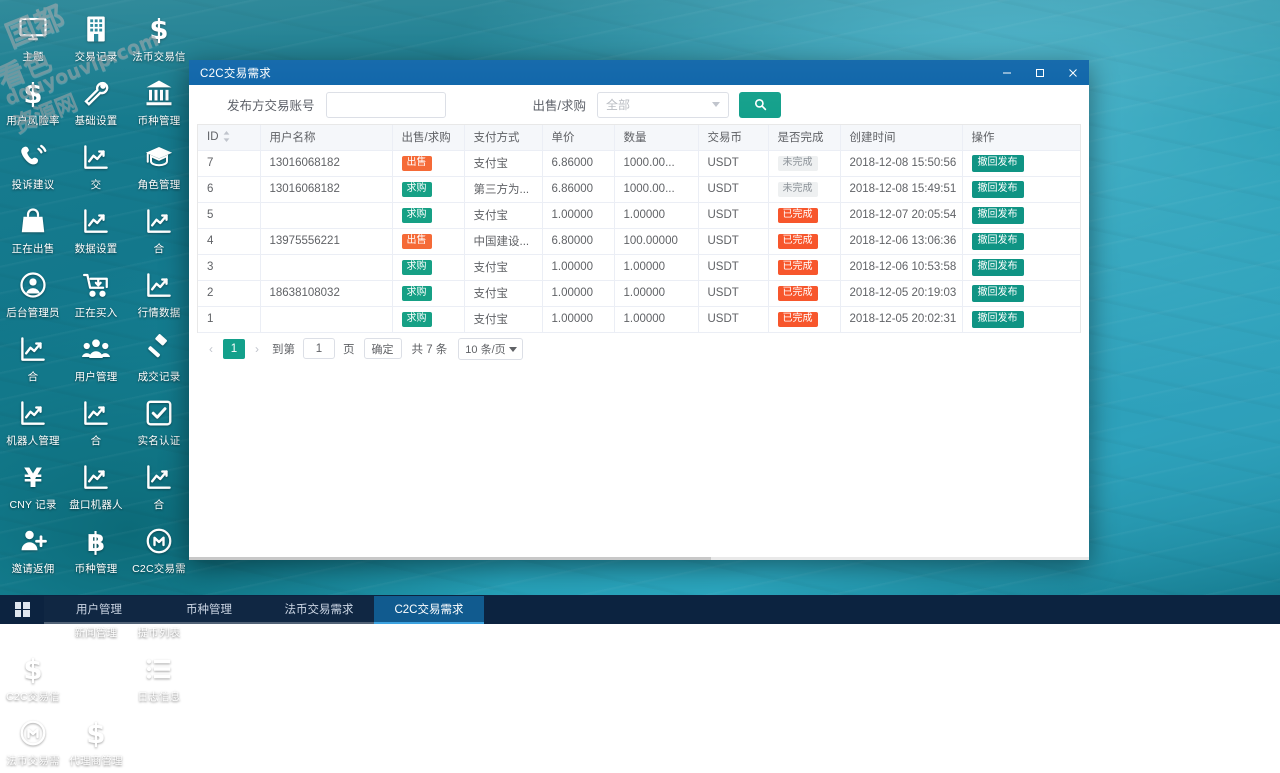  Describe the element at coordinates (96, 248) in the screenshot. I see `desktop-icon-label: 数据设置` at that location.